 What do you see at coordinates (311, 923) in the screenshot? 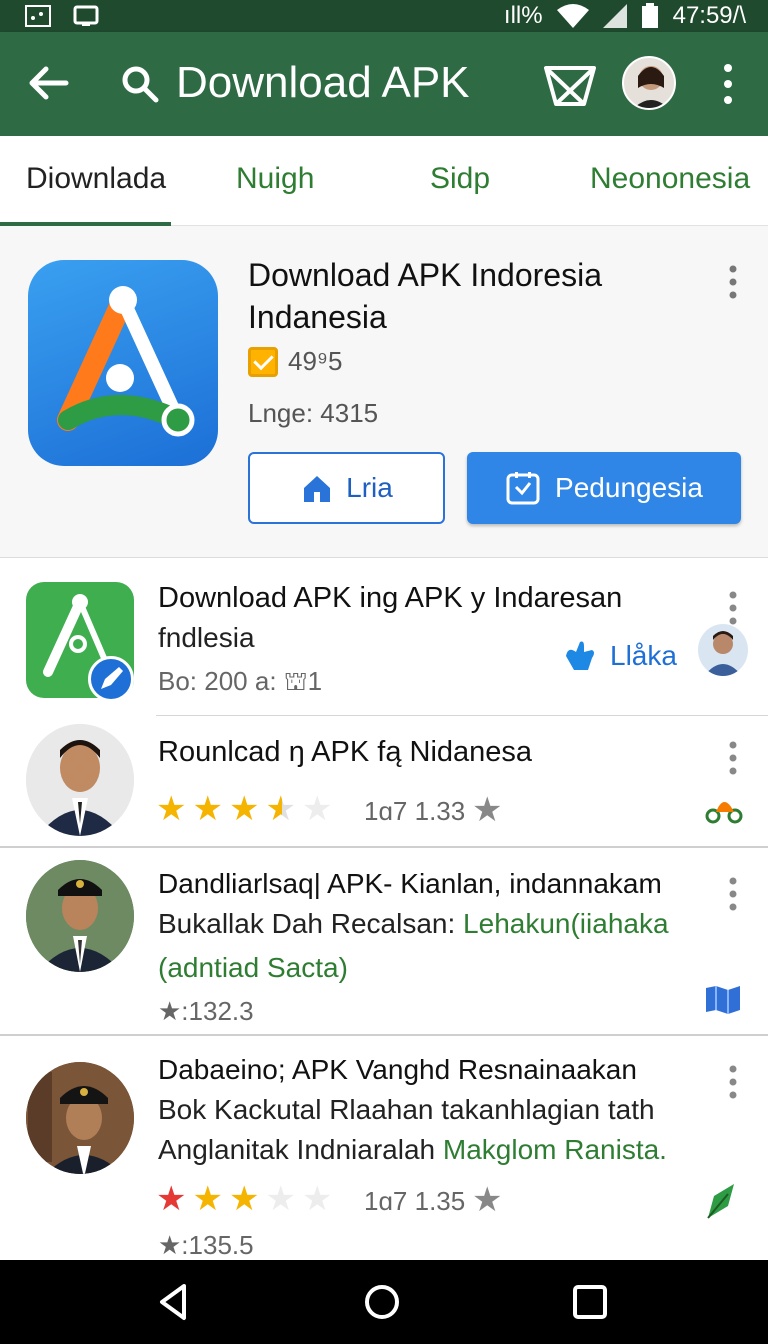
I see `description-text: Bukallak Dah Recalsan:` at bounding box center [311, 923].